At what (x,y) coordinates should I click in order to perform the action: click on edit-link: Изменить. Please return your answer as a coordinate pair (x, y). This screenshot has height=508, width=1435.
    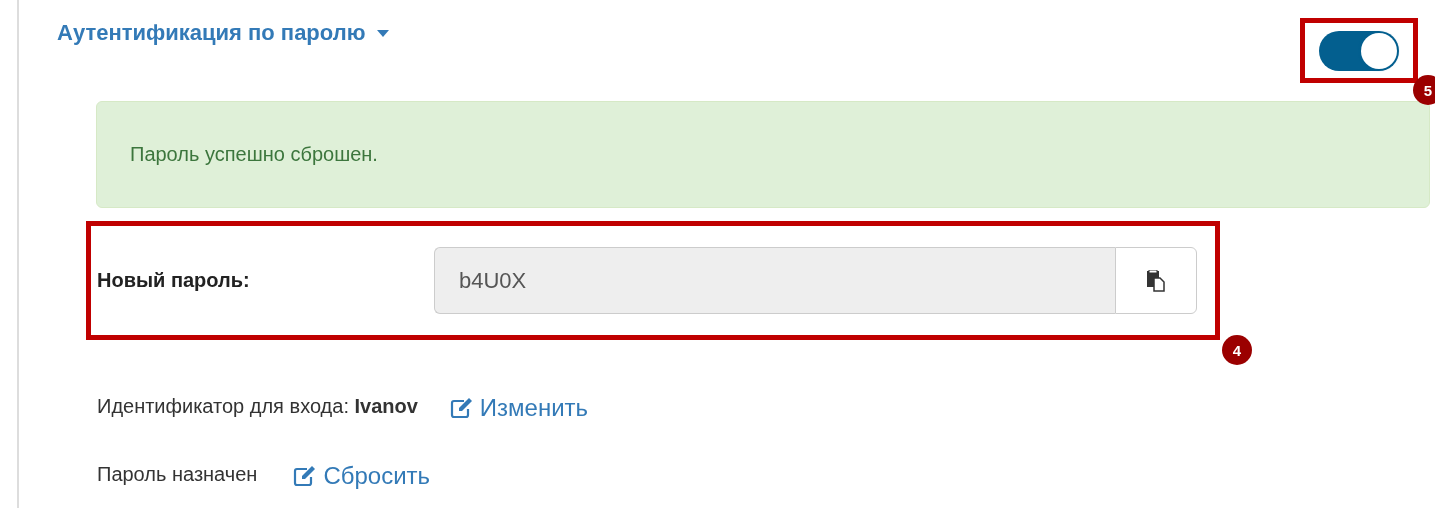
    Looking at the image, I should click on (519, 408).